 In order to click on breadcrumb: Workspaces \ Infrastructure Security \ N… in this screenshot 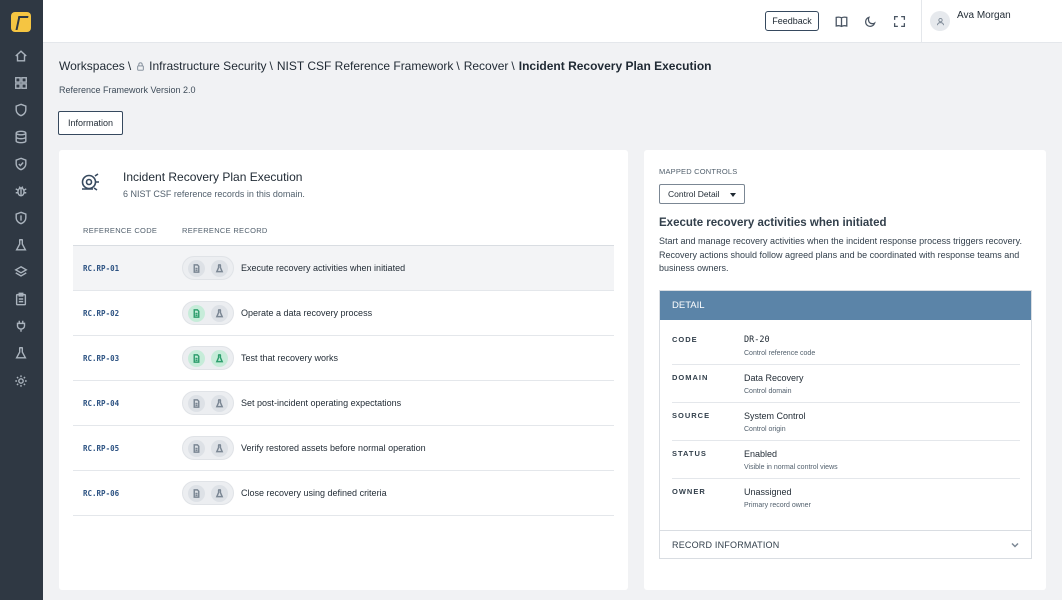, I will do `click(385, 66)`.